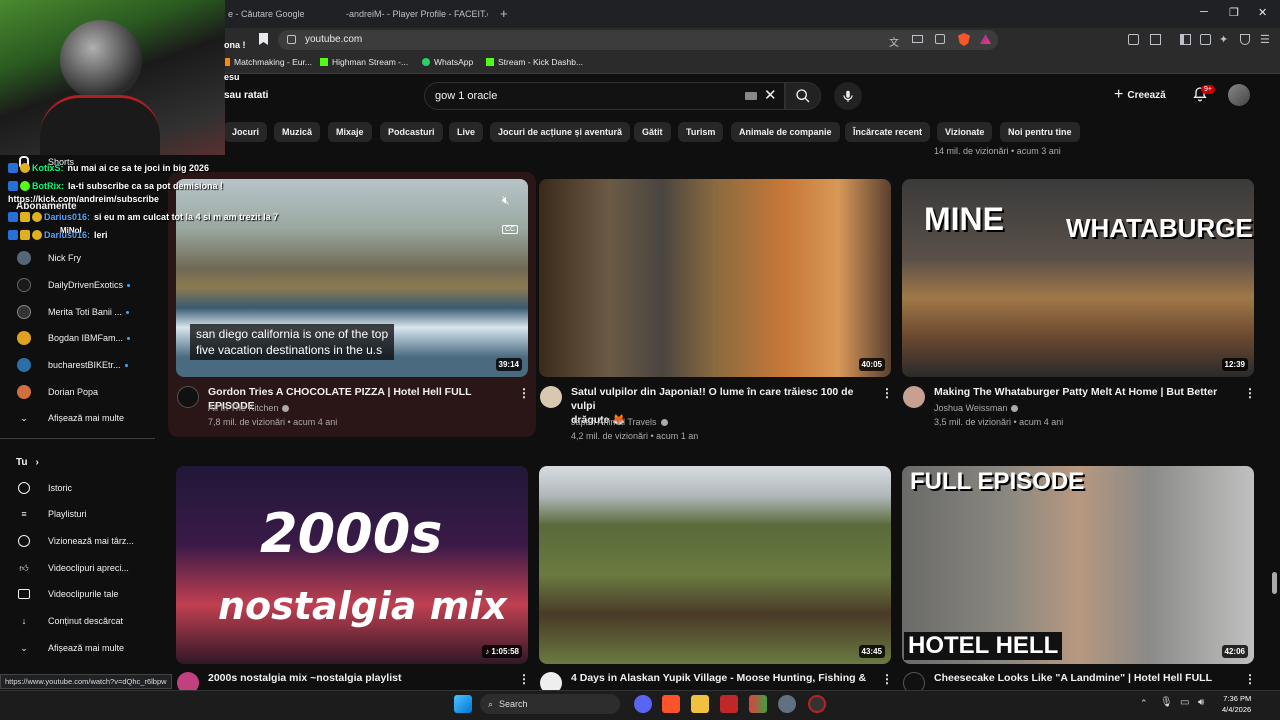  What do you see at coordinates (59, 594) in the screenshot?
I see `sidebar-item-your-videos: Videoclipurile tale` at bounding box center [59, 594].